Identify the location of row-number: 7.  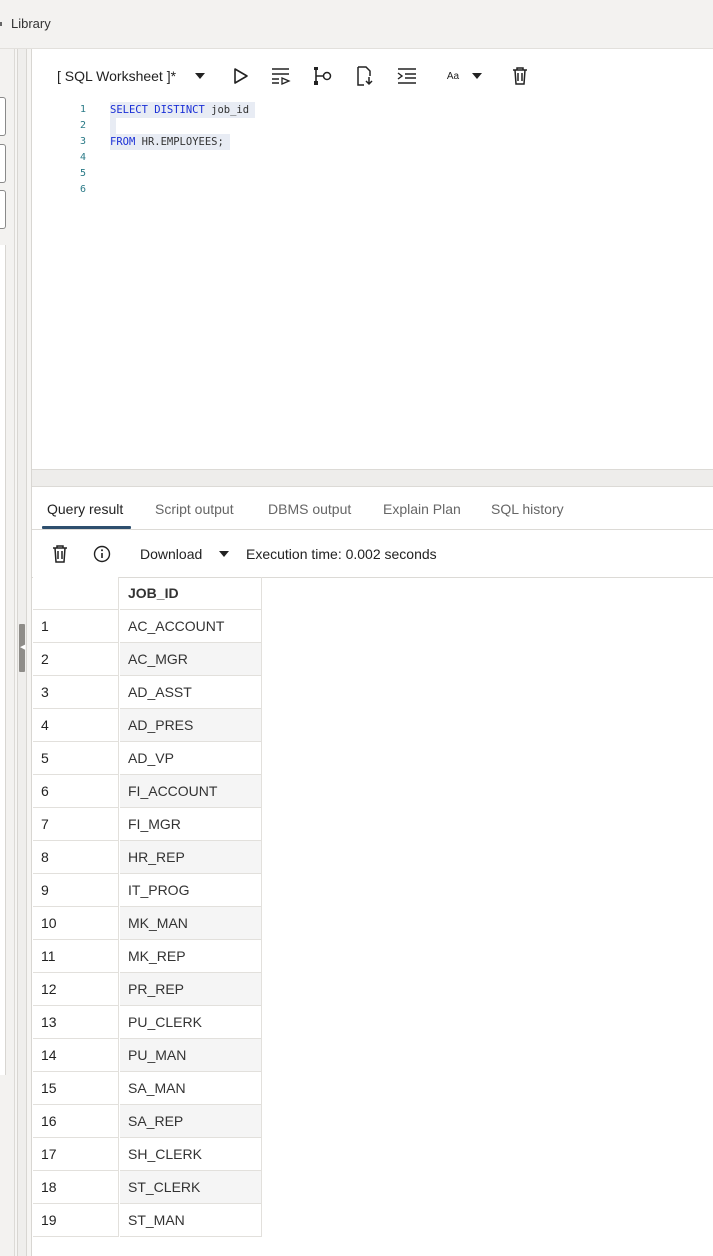
(76, 824).